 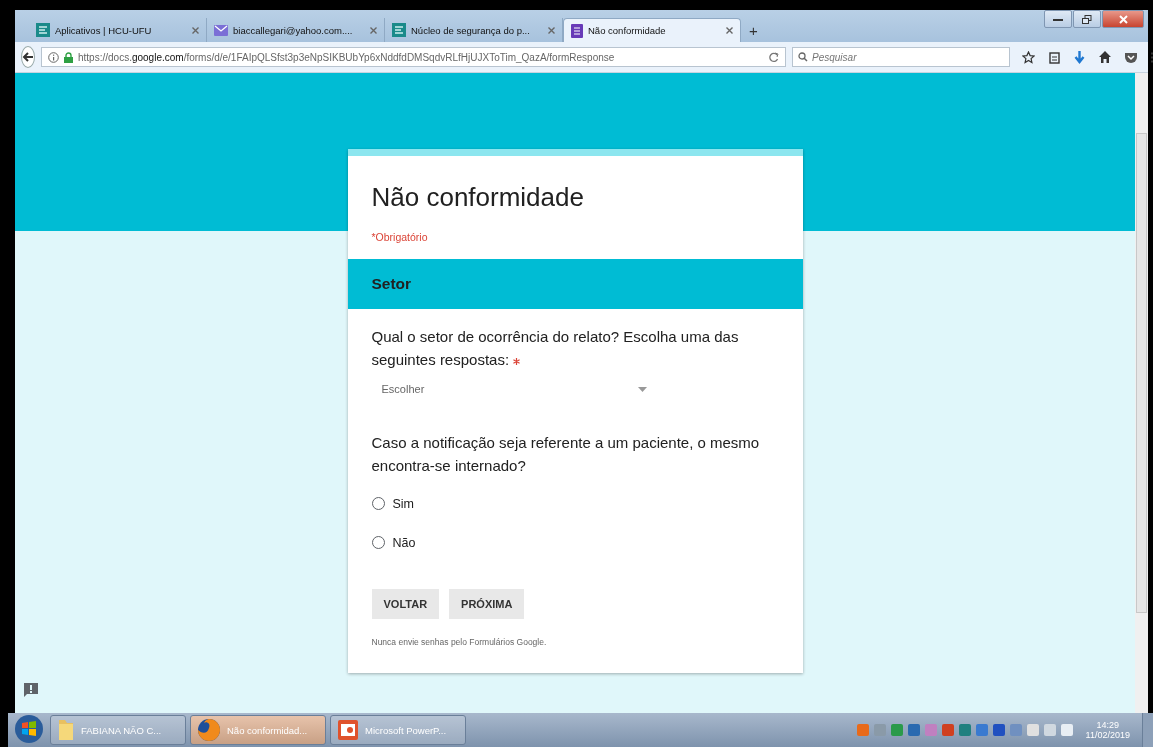 What do you see at coordinates (577, 30) in the screenshot?
I see `form-icon` at bounding box center [577, 30].